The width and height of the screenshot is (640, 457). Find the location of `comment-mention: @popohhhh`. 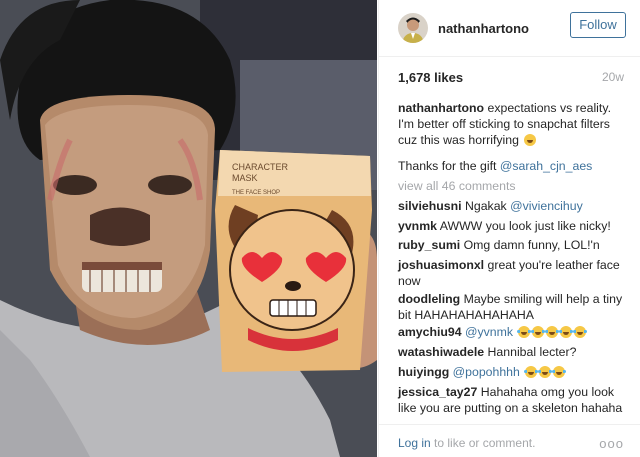

comment-mention: @popohhhh is located at coordinates (486, 372).